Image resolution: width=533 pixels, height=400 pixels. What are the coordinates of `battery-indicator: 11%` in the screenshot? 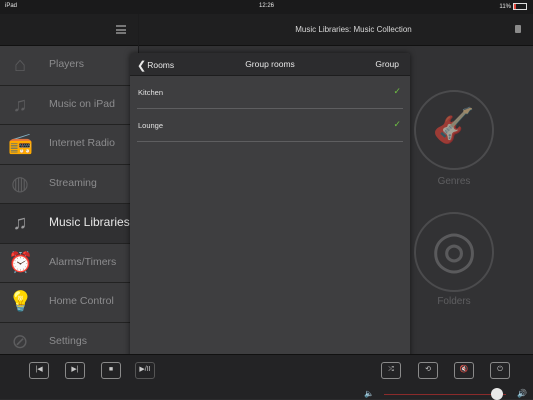 It's located at (513, 6).